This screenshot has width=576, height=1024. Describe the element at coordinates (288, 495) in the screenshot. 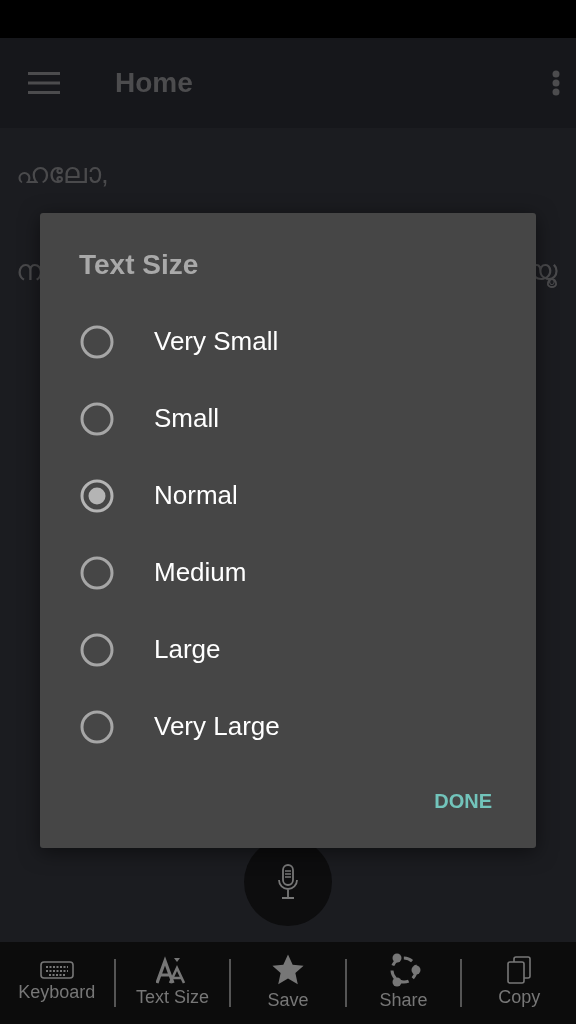

I see `radio-option: Normal` at that location.